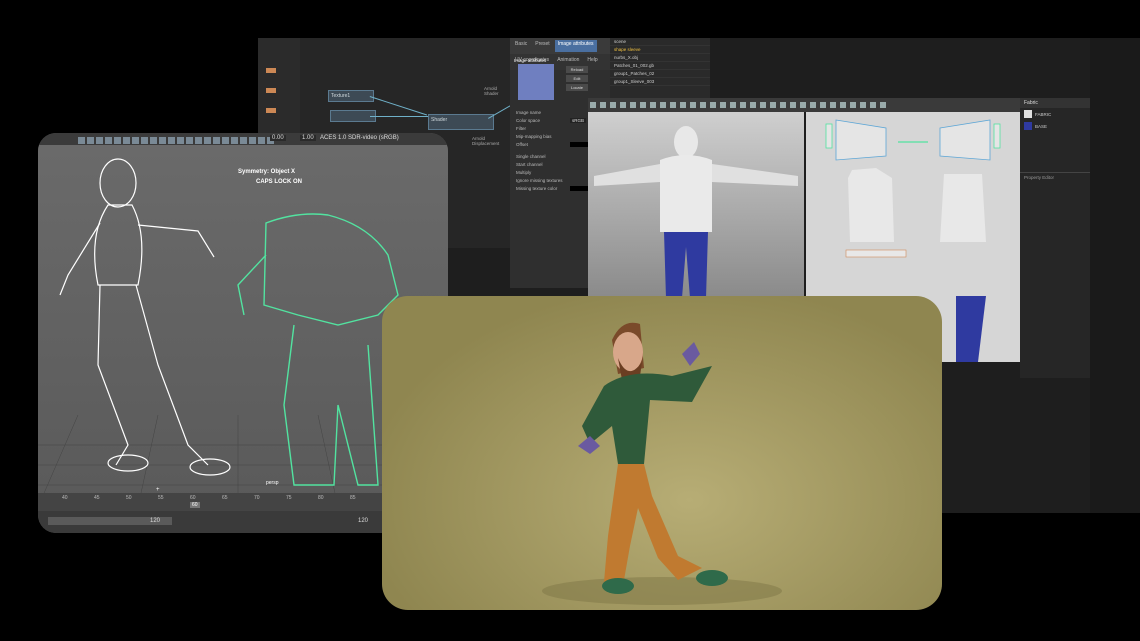 The image size is (1140, 641). What do you see at coordinates (577, 69) in the screenshot?
I see `reload-button: Reload` at bounding box center [577, 69].